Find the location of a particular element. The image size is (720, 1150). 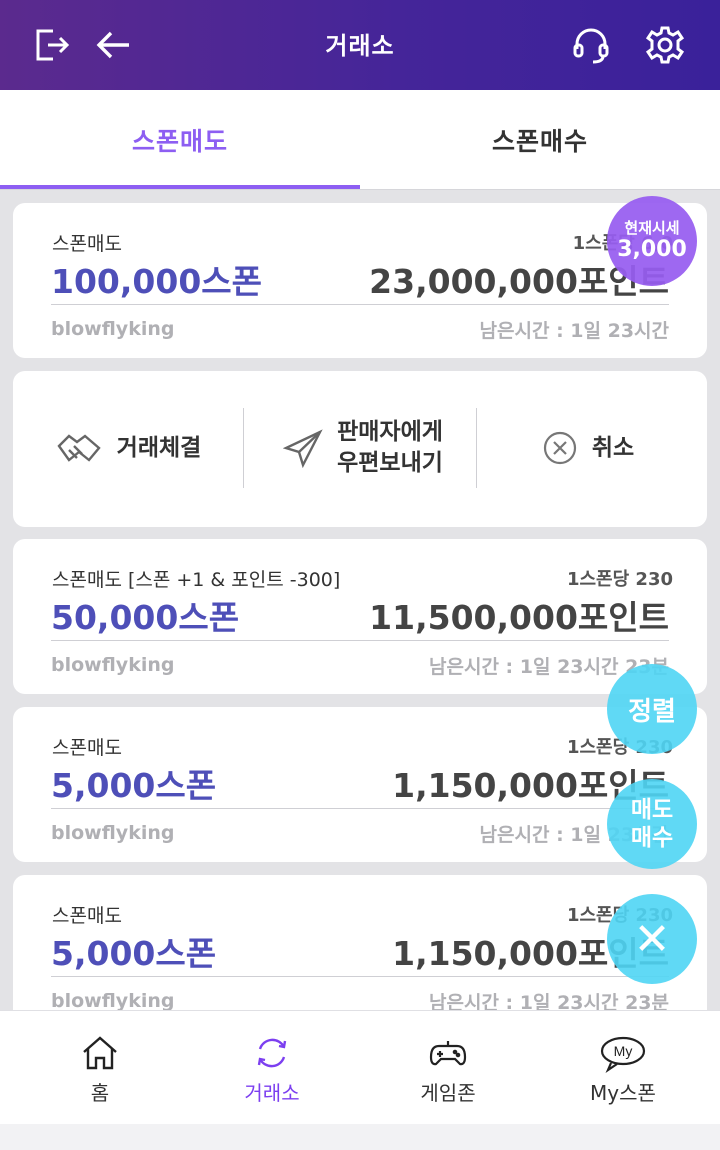

sell-buy-toggle-button: 매도 매수 is located at coordinates (652, 824).